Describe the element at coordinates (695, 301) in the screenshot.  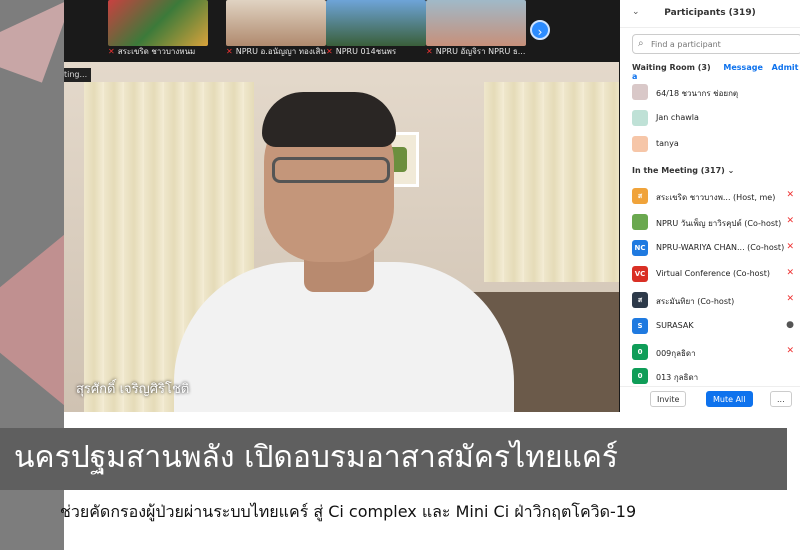
I see `participant-name: สระมันทิยา (Co-host)` at that location.